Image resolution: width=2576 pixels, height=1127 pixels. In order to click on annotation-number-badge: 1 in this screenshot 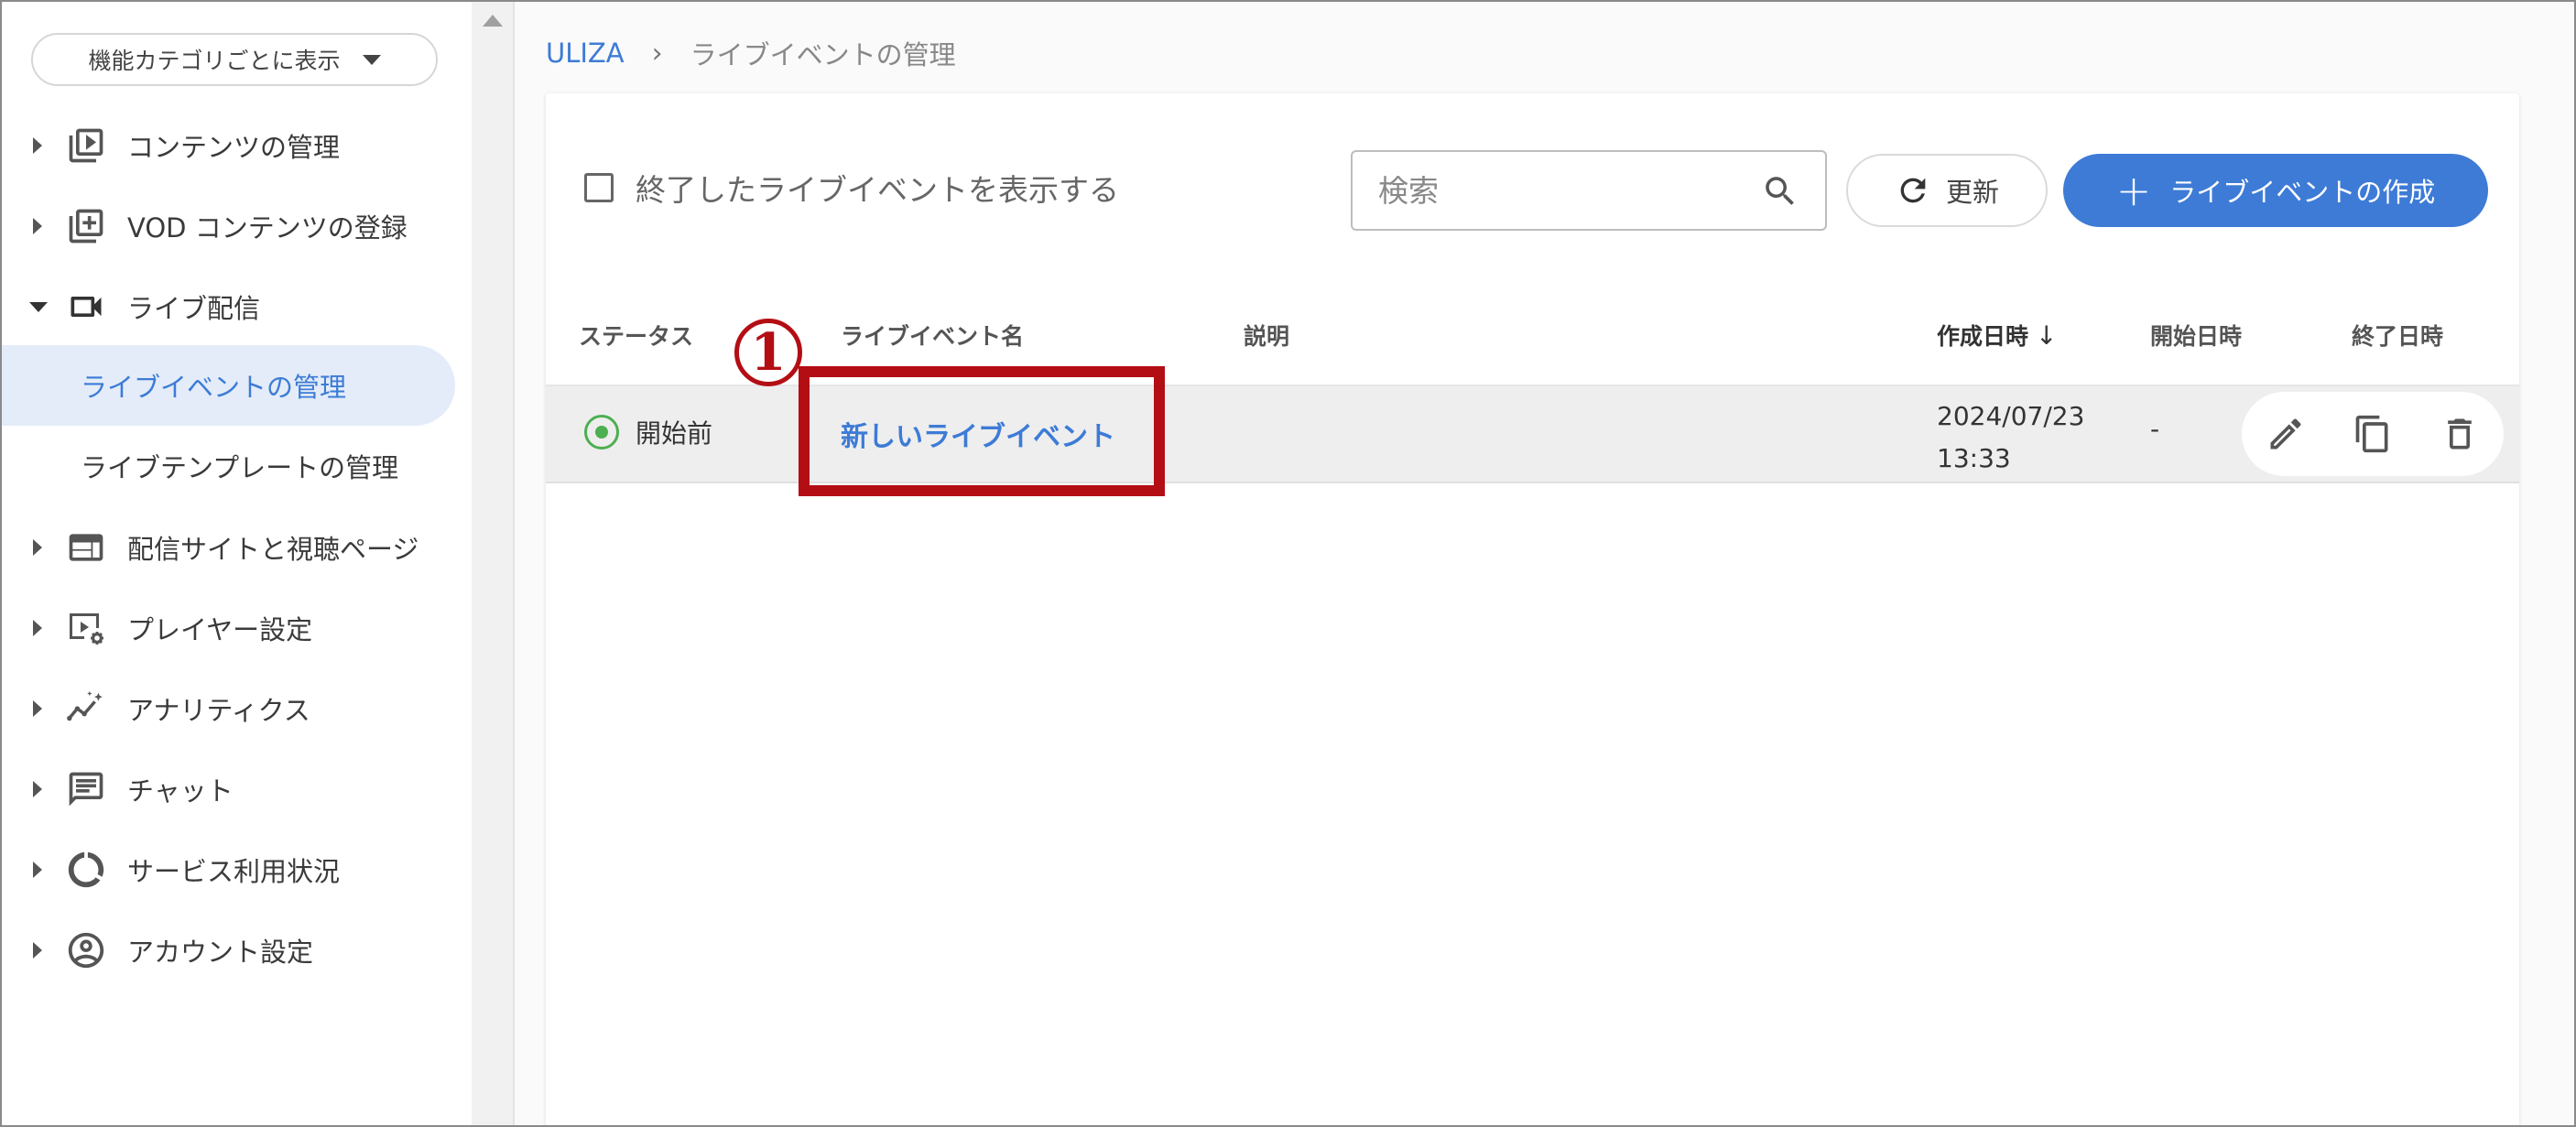, I will do `click(768, 352)`.